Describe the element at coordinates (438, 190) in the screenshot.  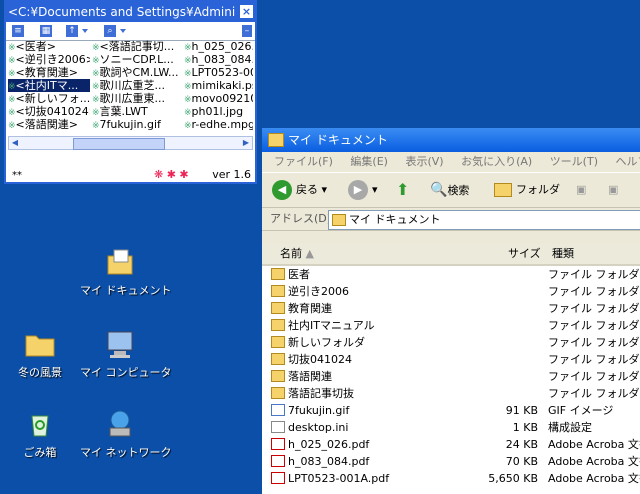
I see `search-icon: 🔍` at that location.